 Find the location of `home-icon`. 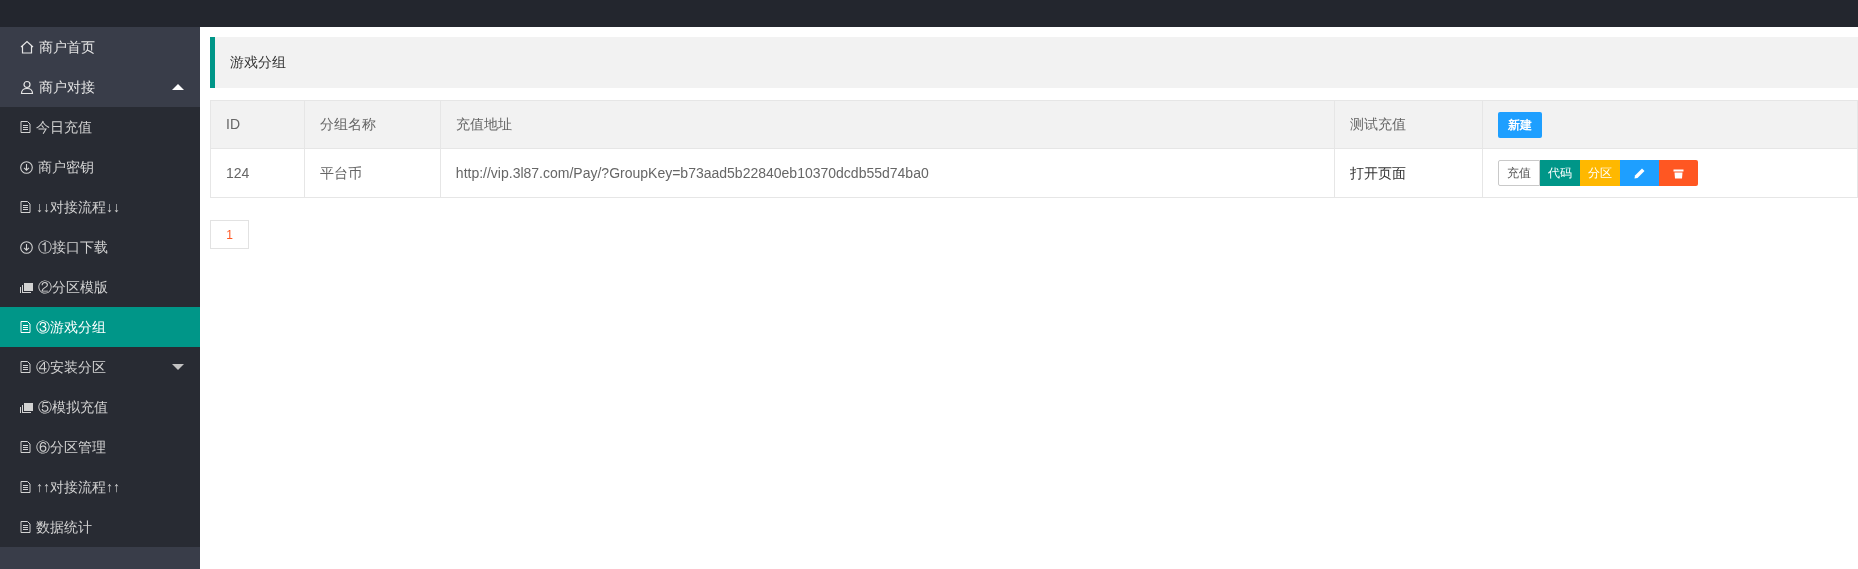

home-icon is located at coordinates (27, 47).